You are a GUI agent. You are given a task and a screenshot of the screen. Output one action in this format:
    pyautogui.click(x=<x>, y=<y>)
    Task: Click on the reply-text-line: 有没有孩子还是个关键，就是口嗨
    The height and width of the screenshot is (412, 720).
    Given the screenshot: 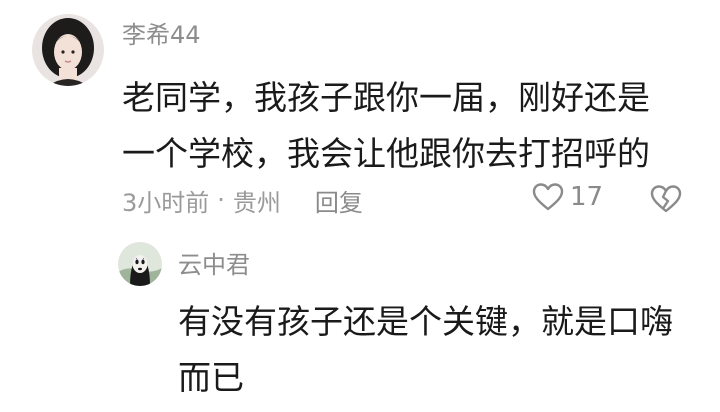 What is the action you would take?
    pyautogui.click(x=425, y=321)
    